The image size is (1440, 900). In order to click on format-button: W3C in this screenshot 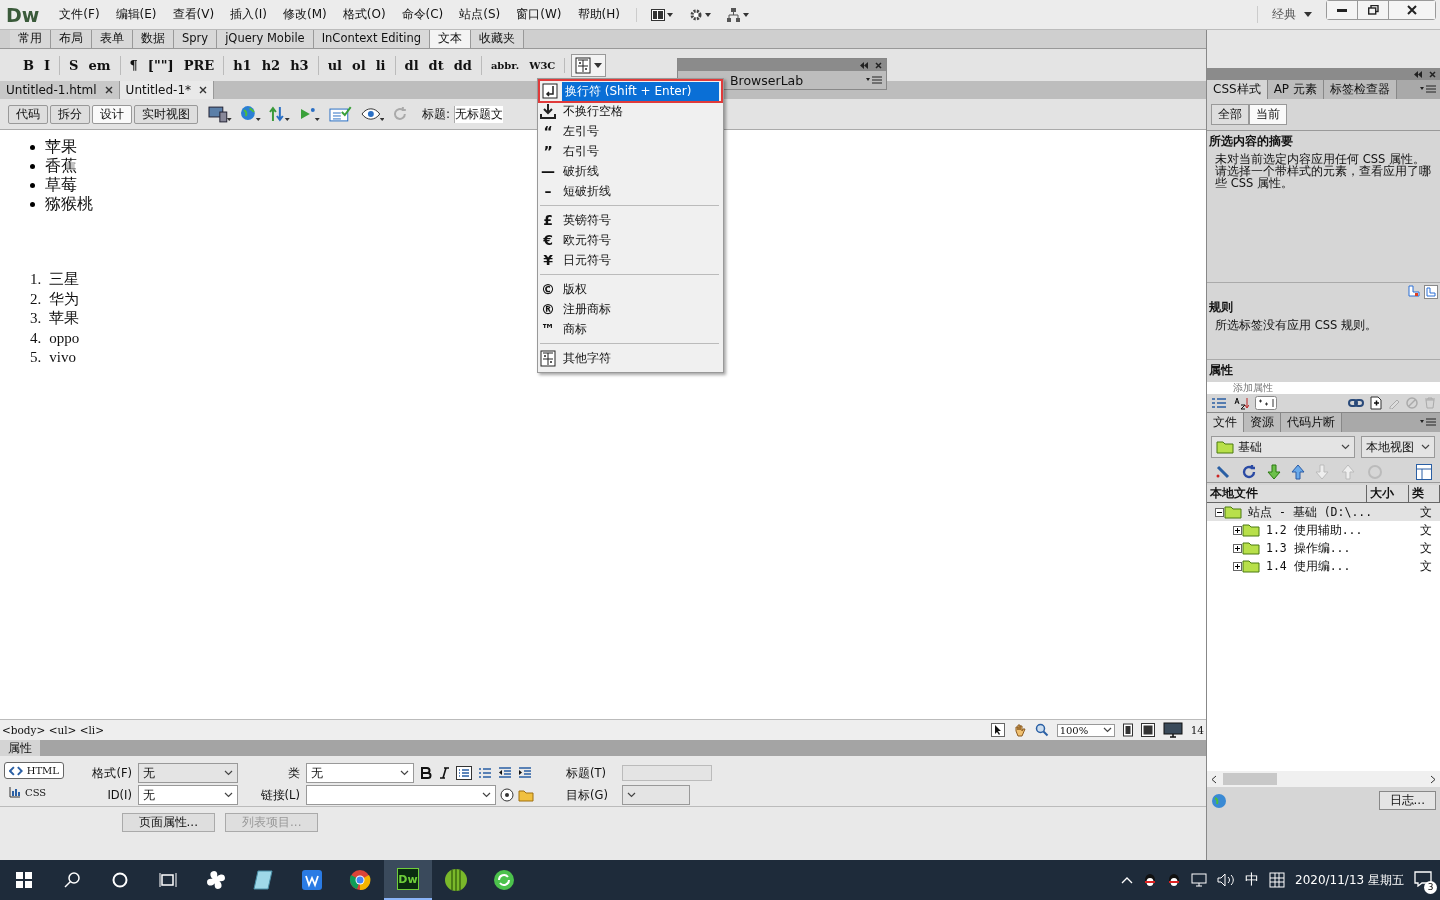, I will do `click(542, 65)`.